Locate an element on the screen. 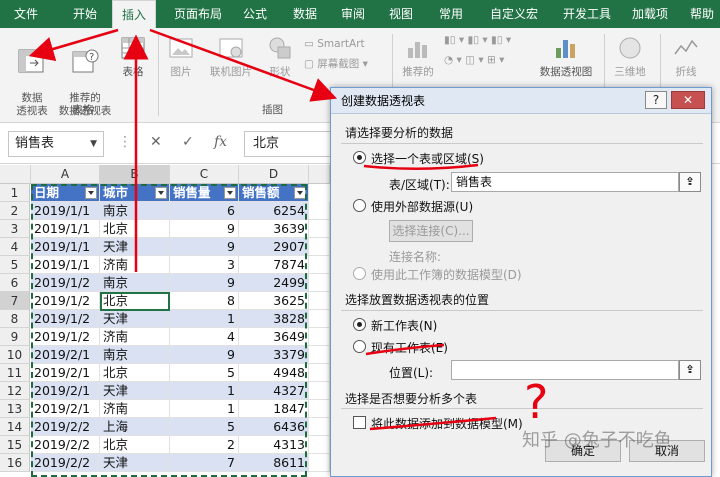  column-header-b: B is located at coordinates (135, 174).